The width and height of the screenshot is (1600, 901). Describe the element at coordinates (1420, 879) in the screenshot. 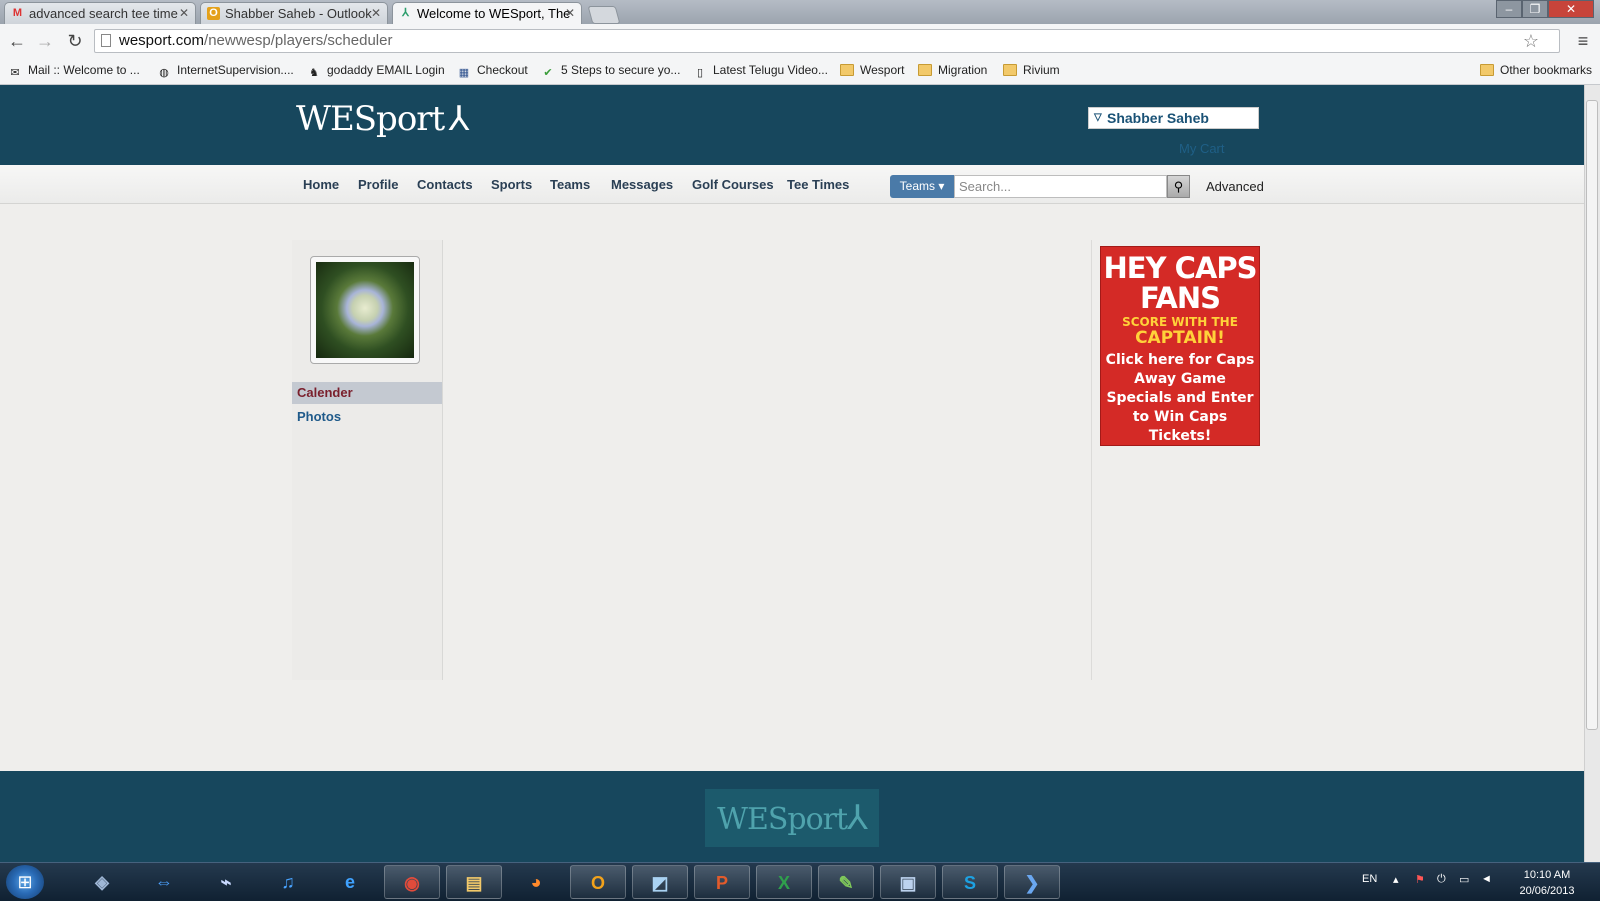

I see `flag-icon: ⚑` at that location.